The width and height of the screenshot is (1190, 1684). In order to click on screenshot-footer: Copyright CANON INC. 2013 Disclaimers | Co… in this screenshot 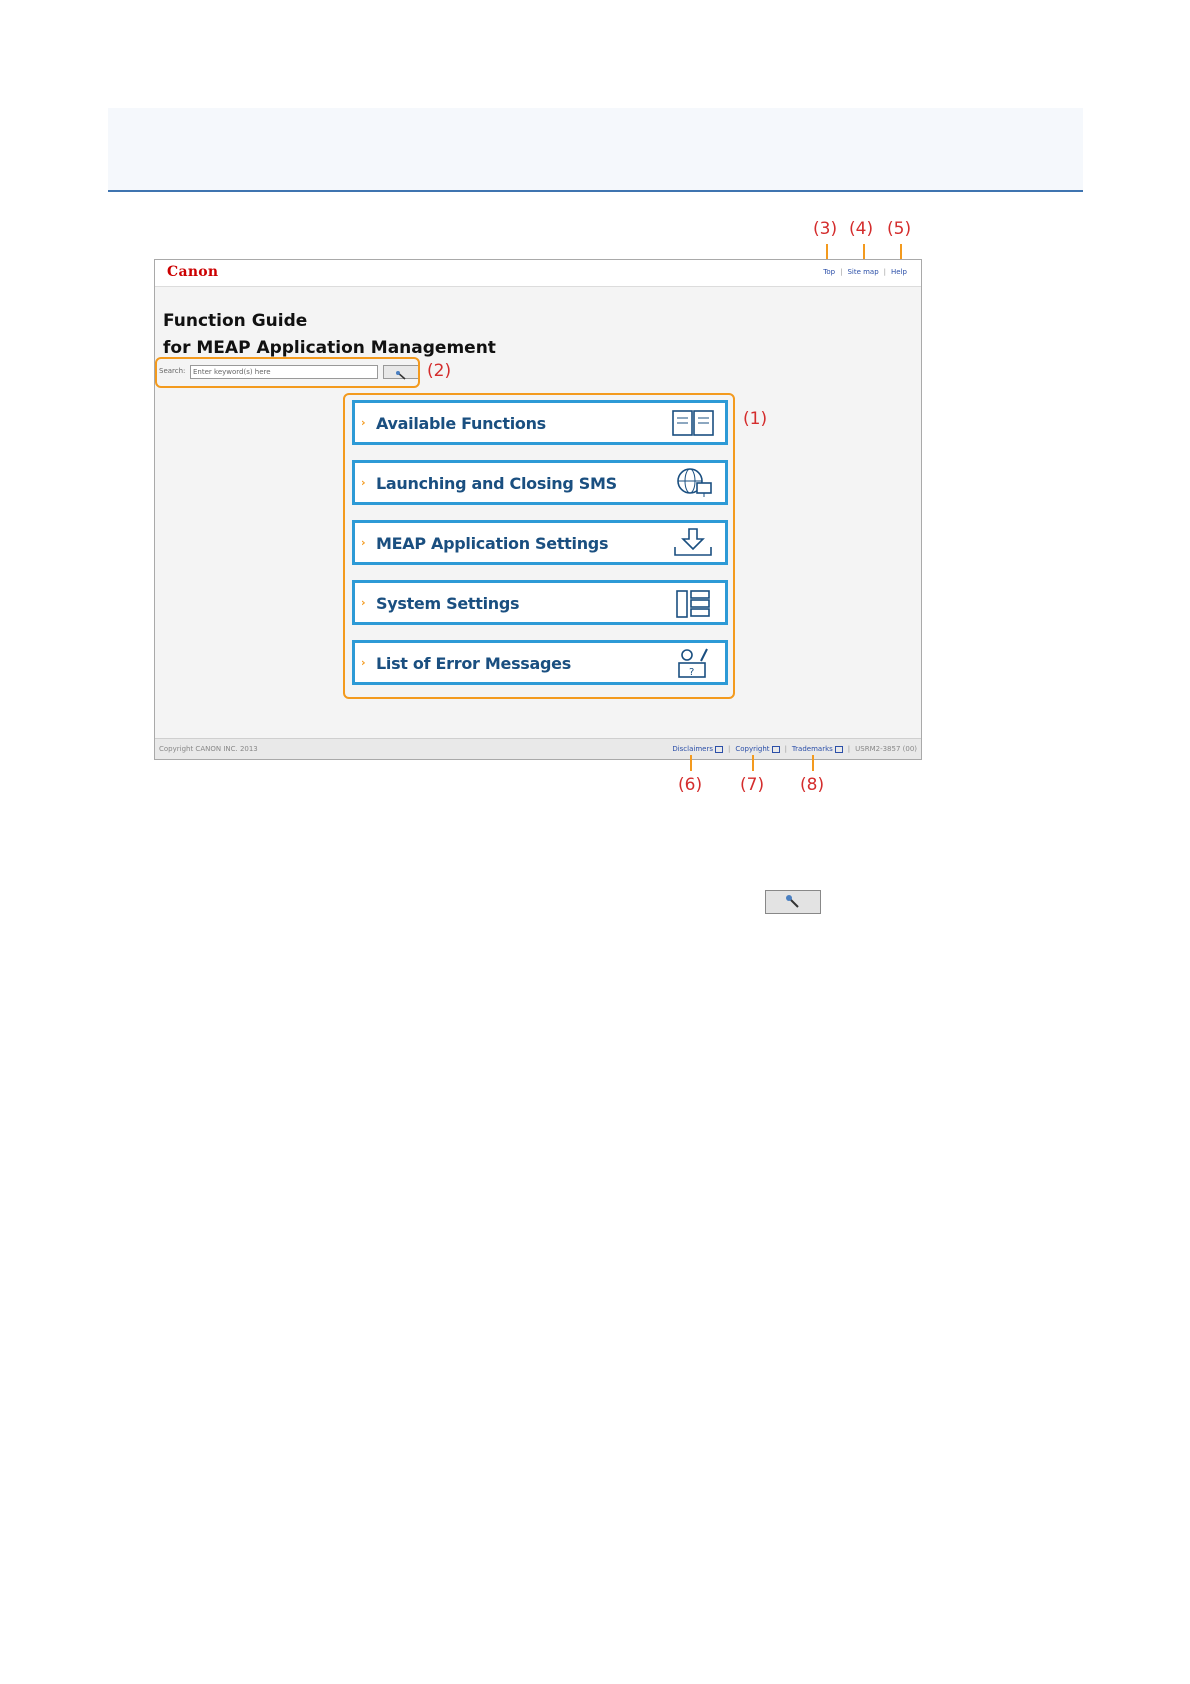, I will do `click(538, 748)`.